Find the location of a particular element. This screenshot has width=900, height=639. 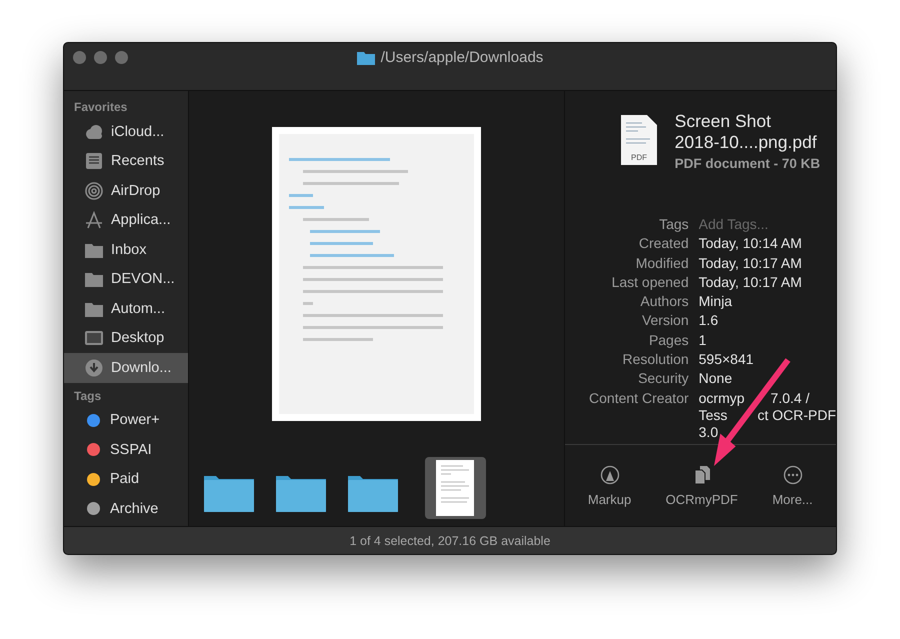

zoom-button is located at coordinates (121, 57).